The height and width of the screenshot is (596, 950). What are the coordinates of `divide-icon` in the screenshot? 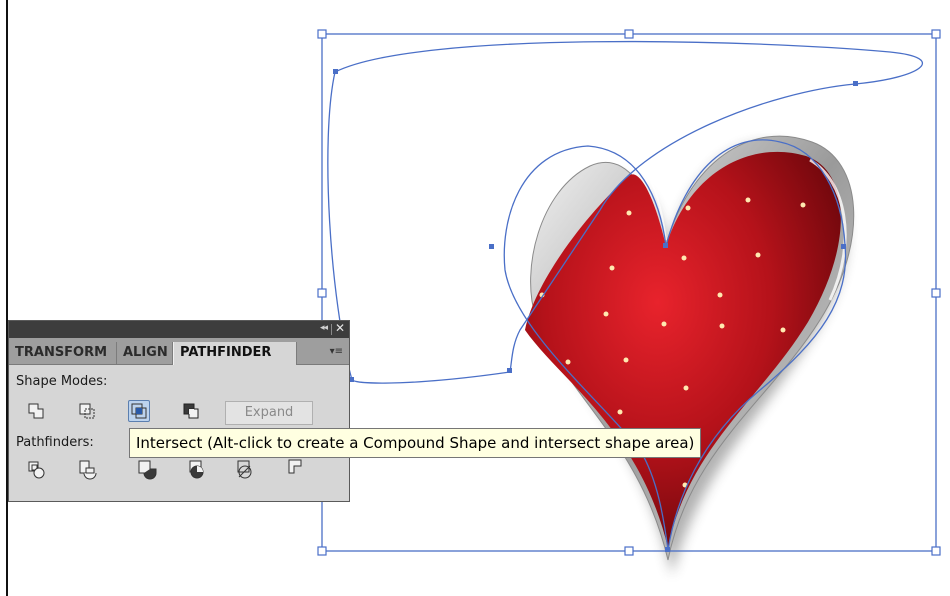 It's located at (36, 470).